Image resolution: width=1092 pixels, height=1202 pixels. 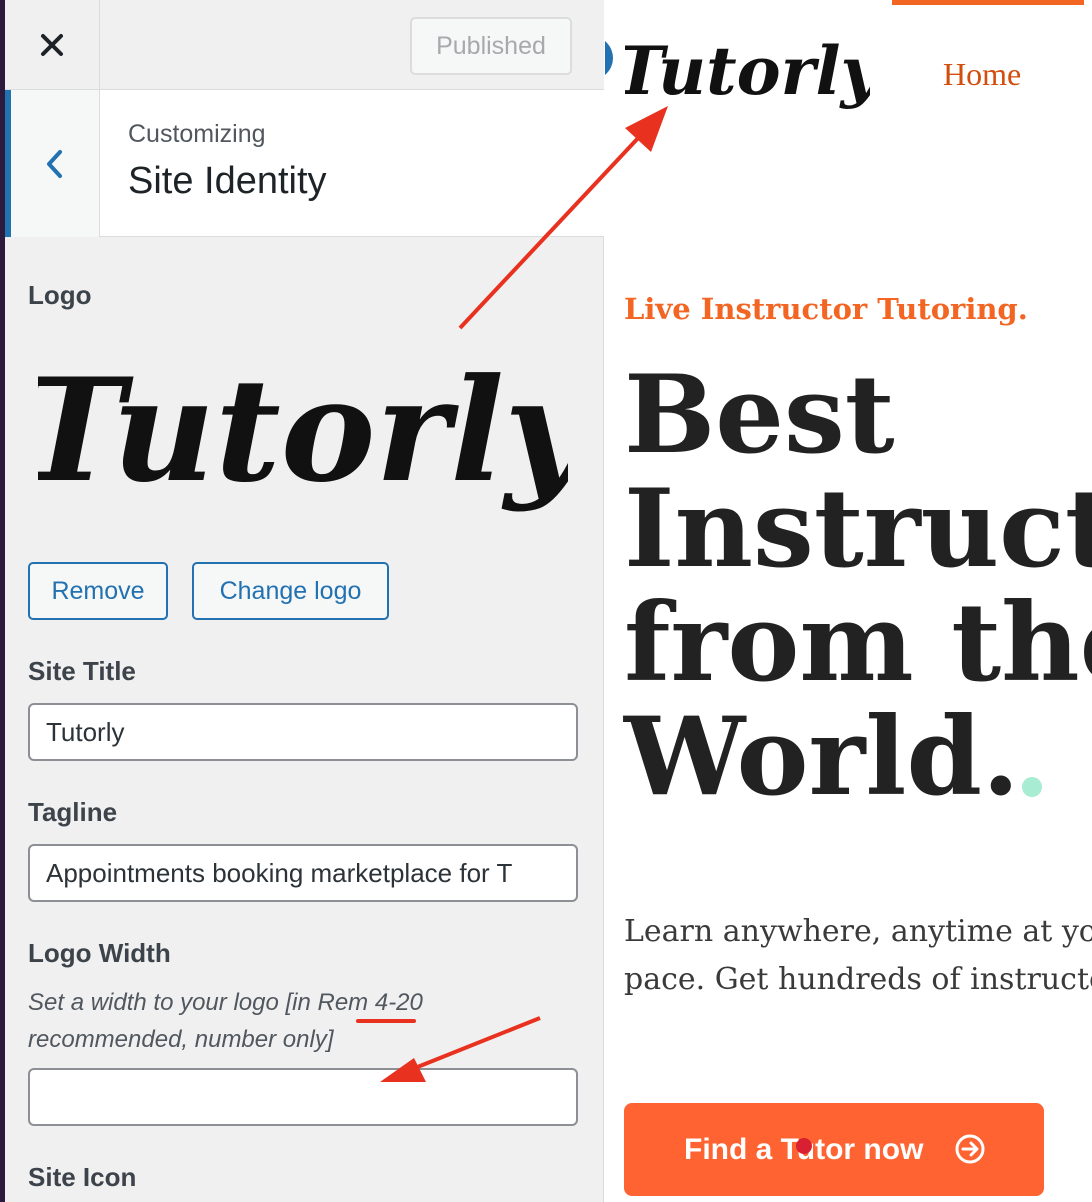 I want to click on chevron-left-icon, so click(x=54, y=163).